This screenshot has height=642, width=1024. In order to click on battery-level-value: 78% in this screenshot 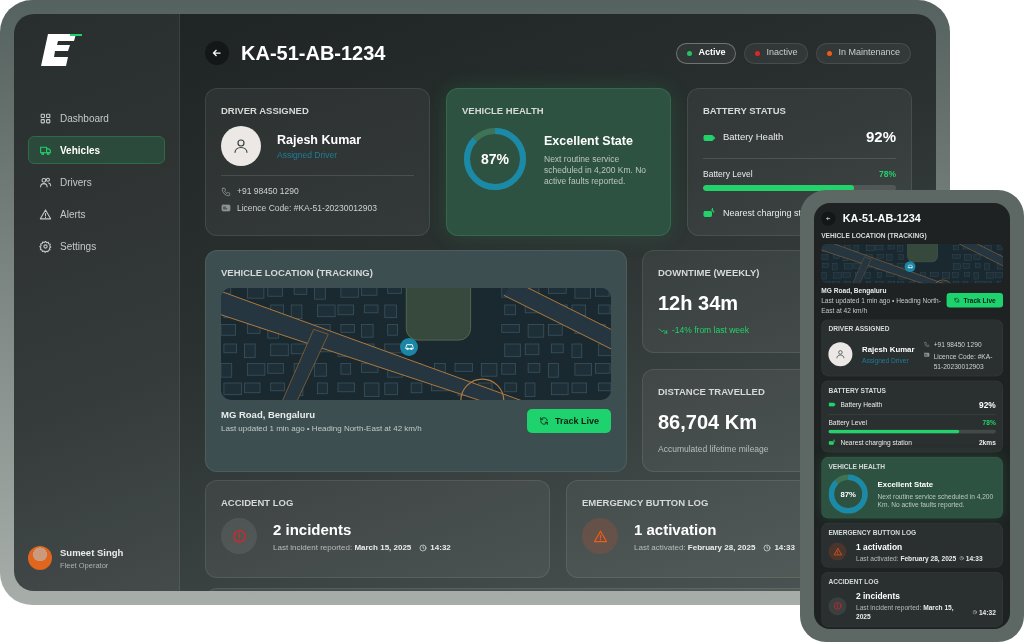, I will do `click(887, 174)`.